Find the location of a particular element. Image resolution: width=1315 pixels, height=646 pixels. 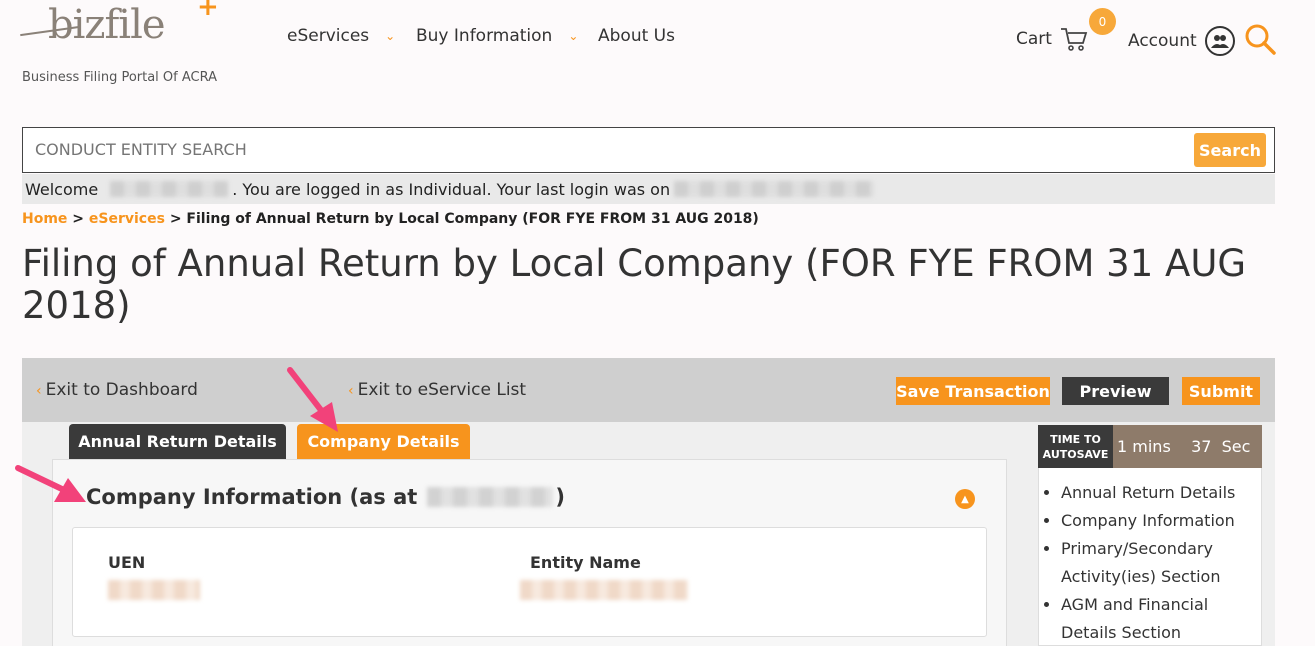

company-info-card: UEN Entity Name is located at coordinates (529, 582).